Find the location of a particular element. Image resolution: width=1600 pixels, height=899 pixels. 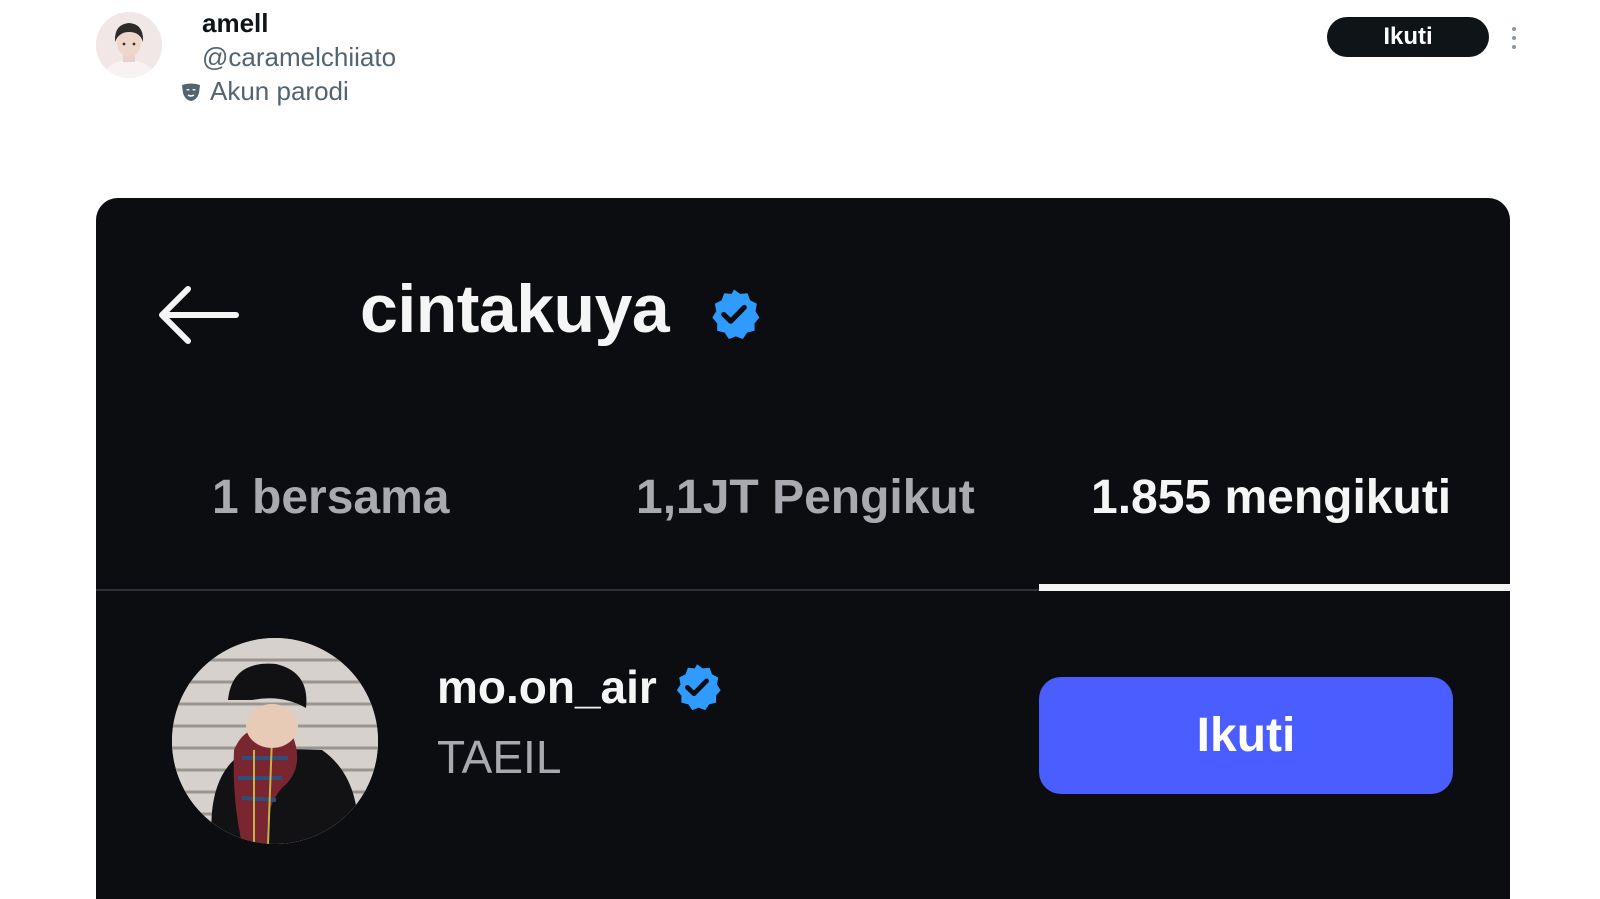

profile-name: cintakuya is located at coordinates (515, 309).